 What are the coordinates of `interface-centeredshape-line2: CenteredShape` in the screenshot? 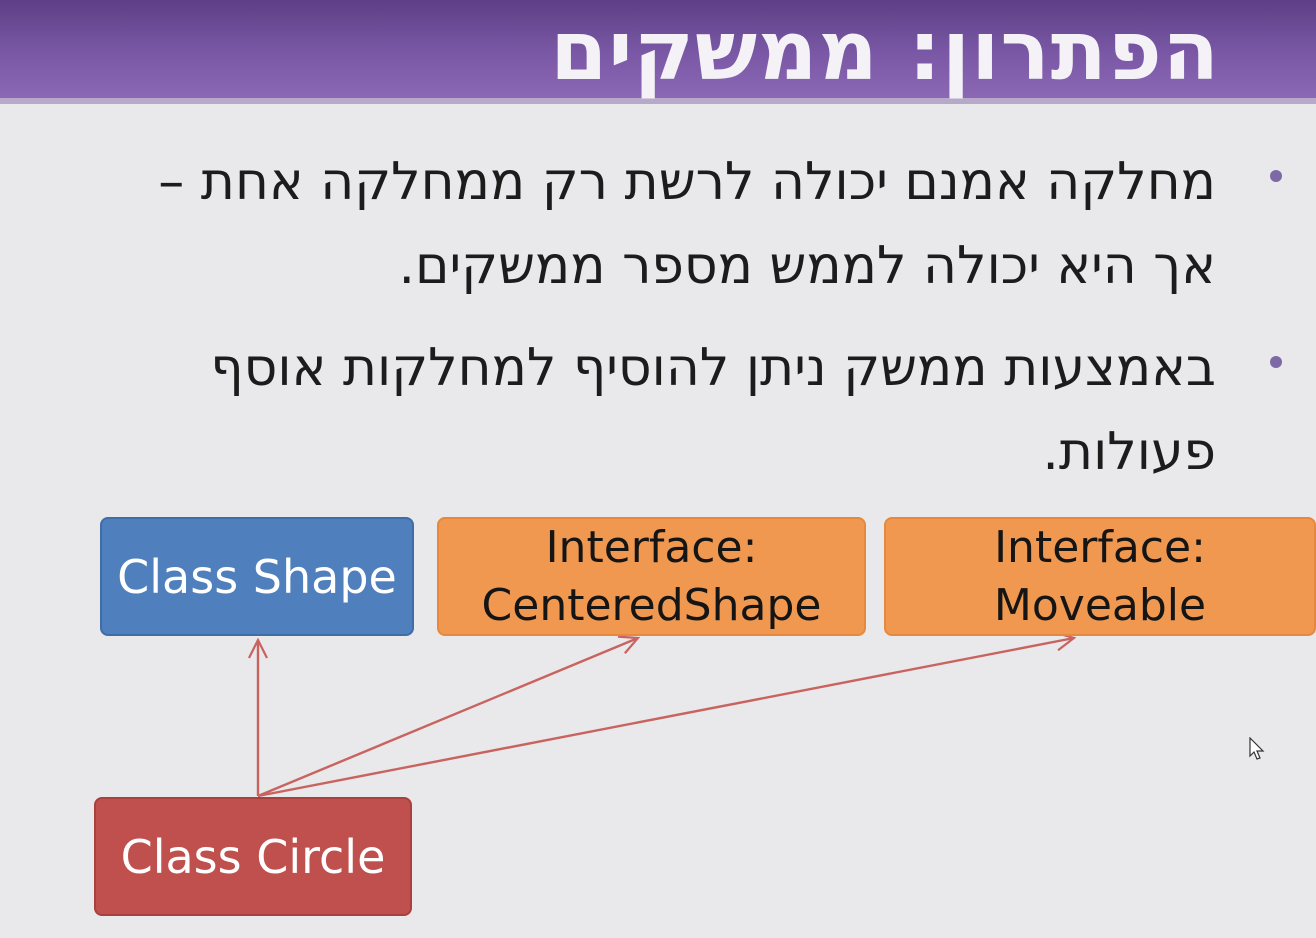 It's located at (651, 605).